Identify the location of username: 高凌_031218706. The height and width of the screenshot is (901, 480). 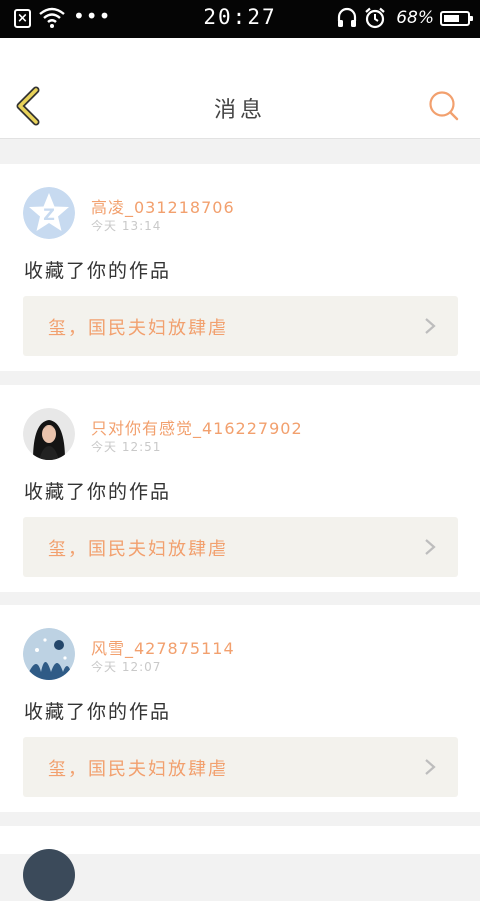
(163, 206).